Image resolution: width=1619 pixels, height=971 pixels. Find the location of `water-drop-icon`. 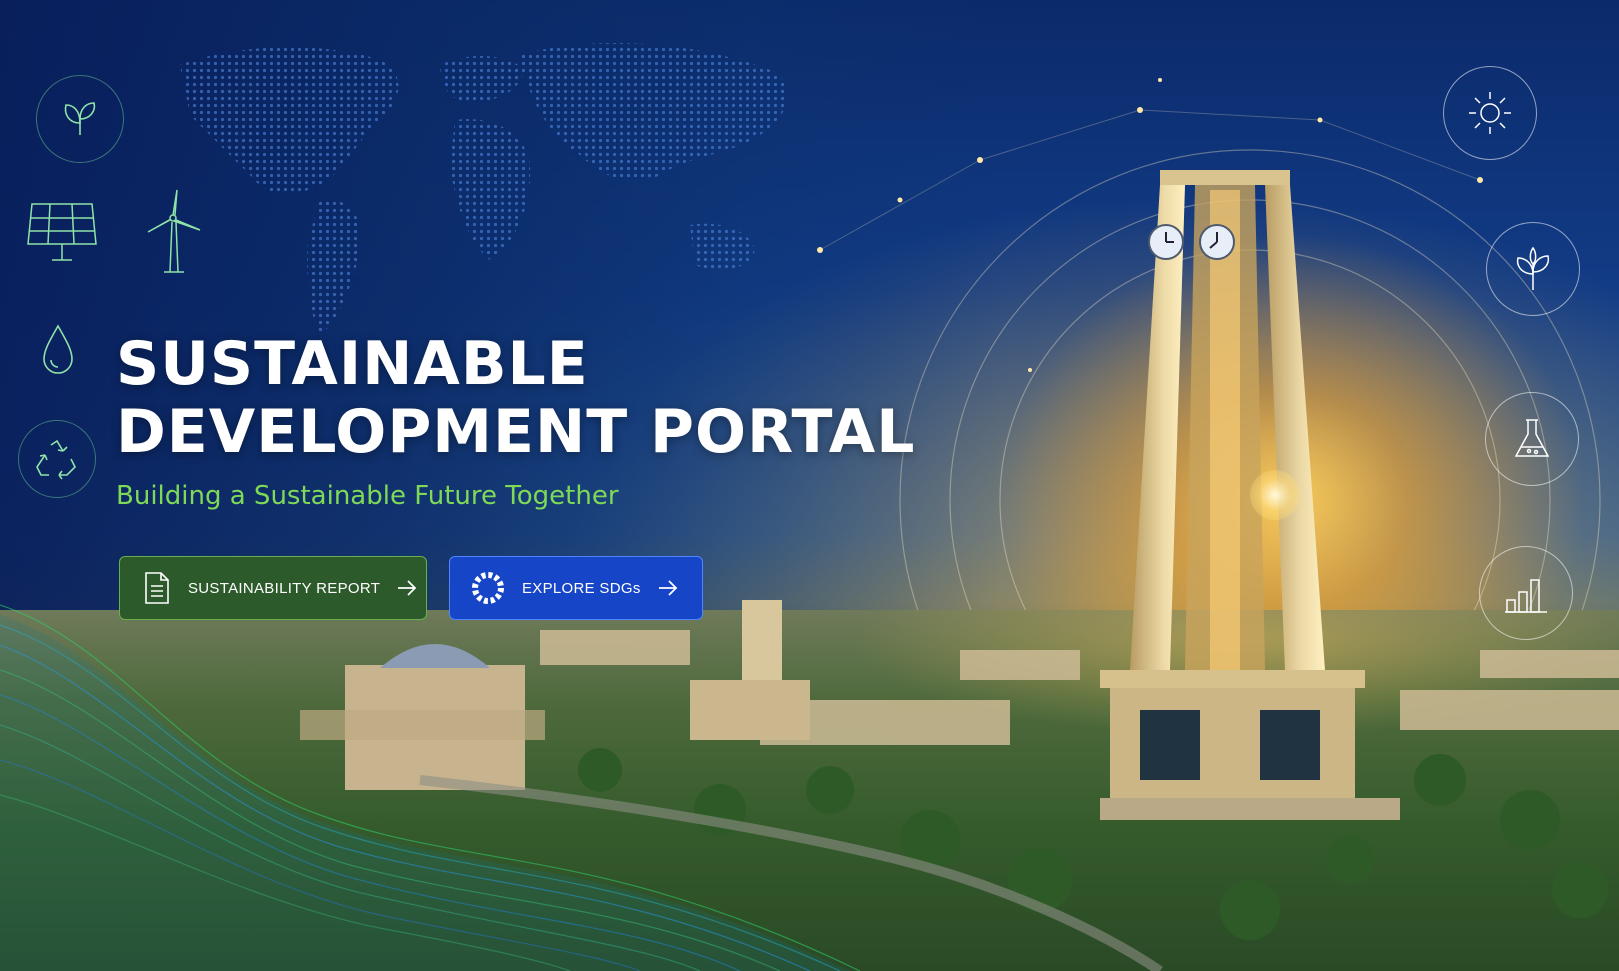

water-drop-icon is located at coordinates (58, 350).